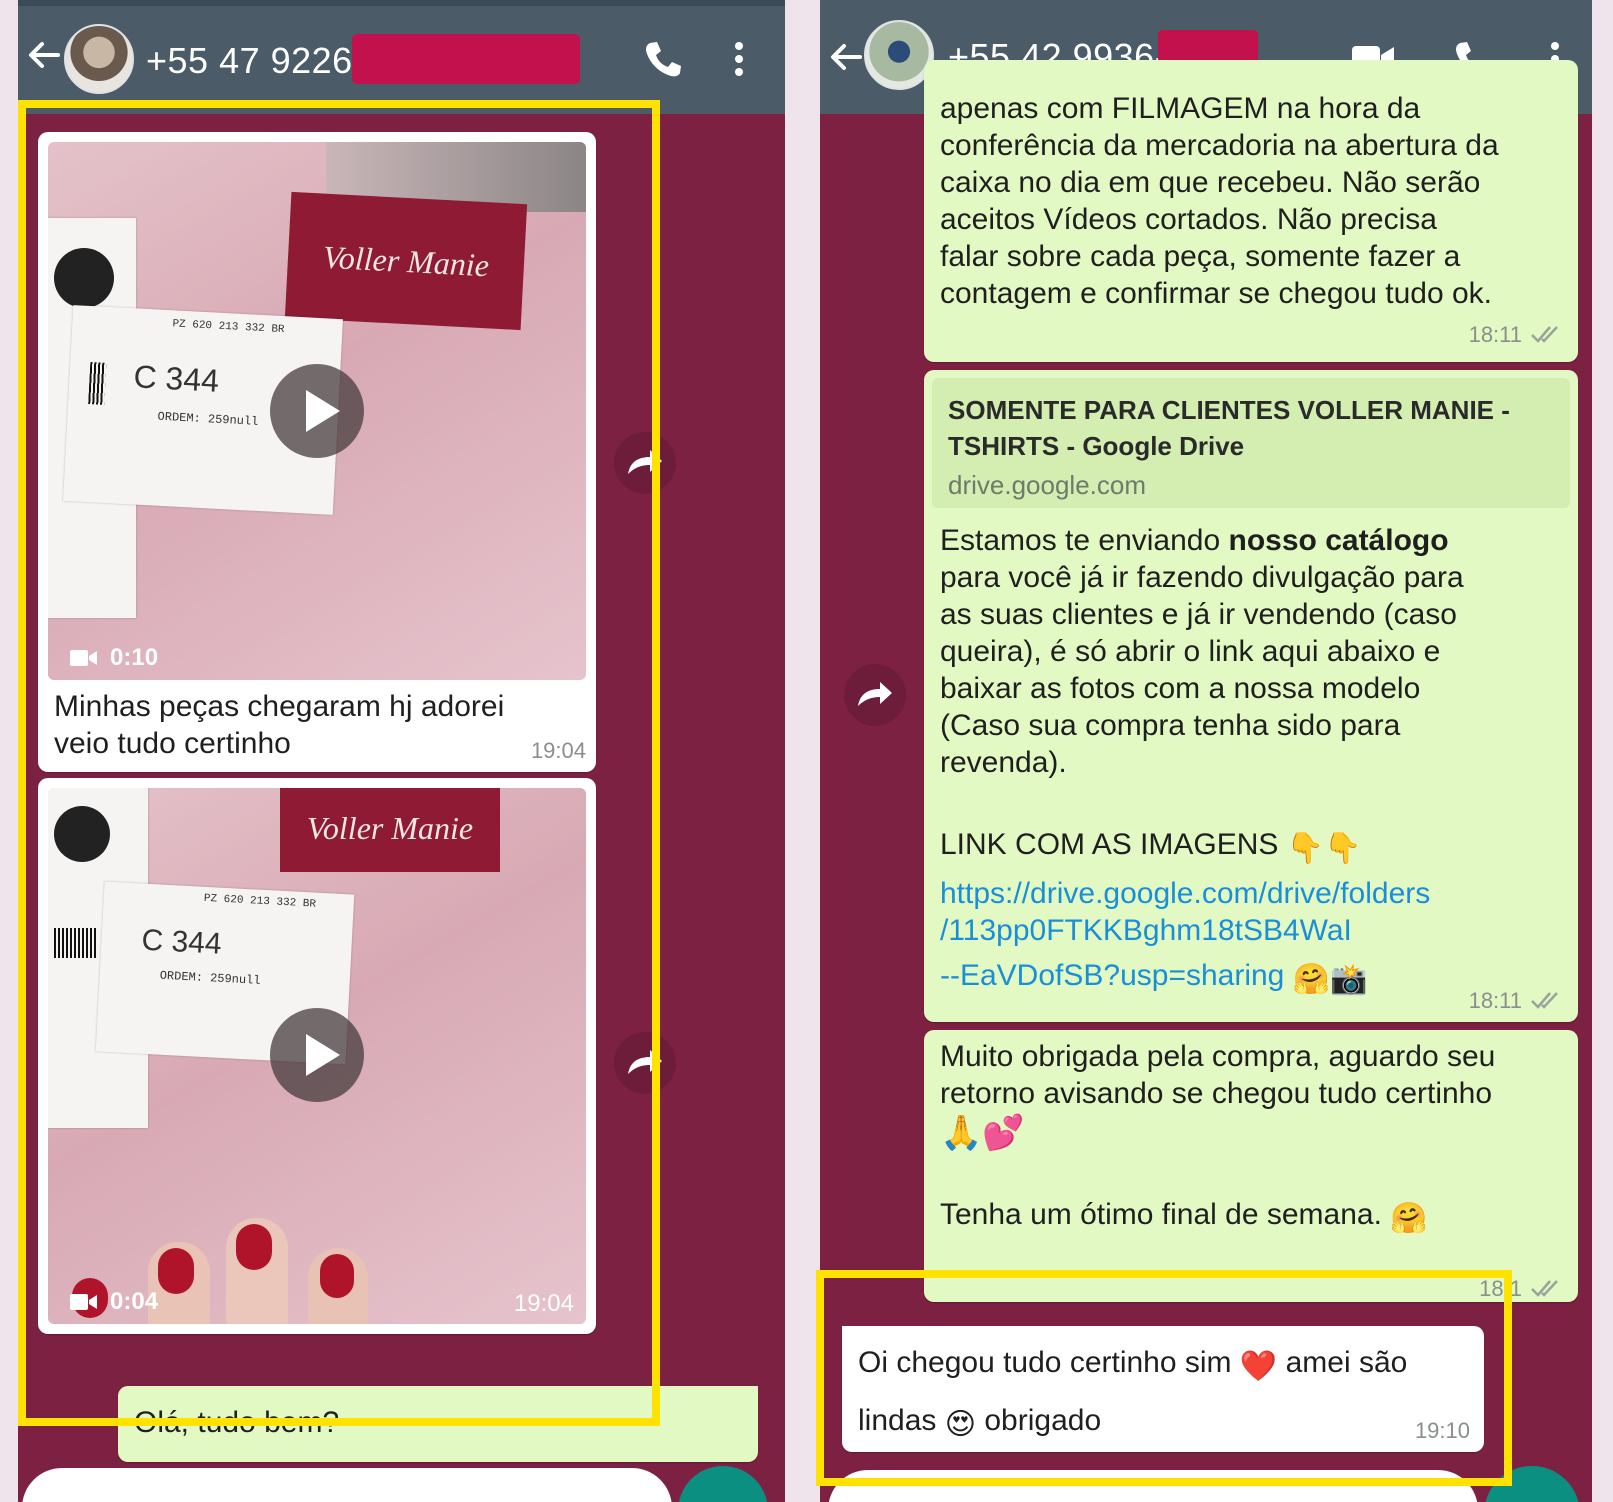 Image resolution: width=1613 pixels, height=1502 pixels. Describe the element at coordinates (1330, 979) in the screenshot. I see `hug-camera-emoji: 🤗📸` at that location.